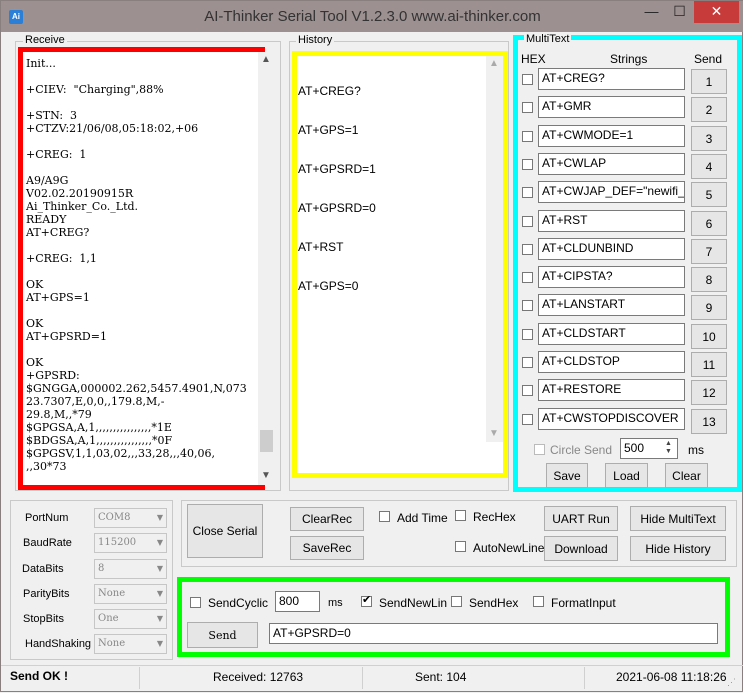 Image resolution: width=743 pixels, height=693 pixels. I want to click on scroll-thumb, so click(266, 441).